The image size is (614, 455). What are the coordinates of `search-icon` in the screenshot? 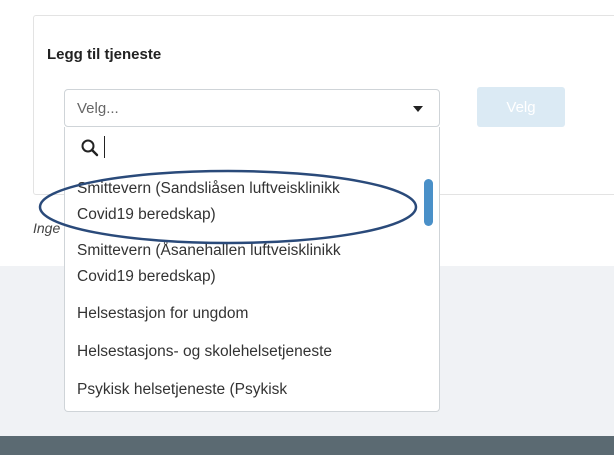 It's located at (90, 148).